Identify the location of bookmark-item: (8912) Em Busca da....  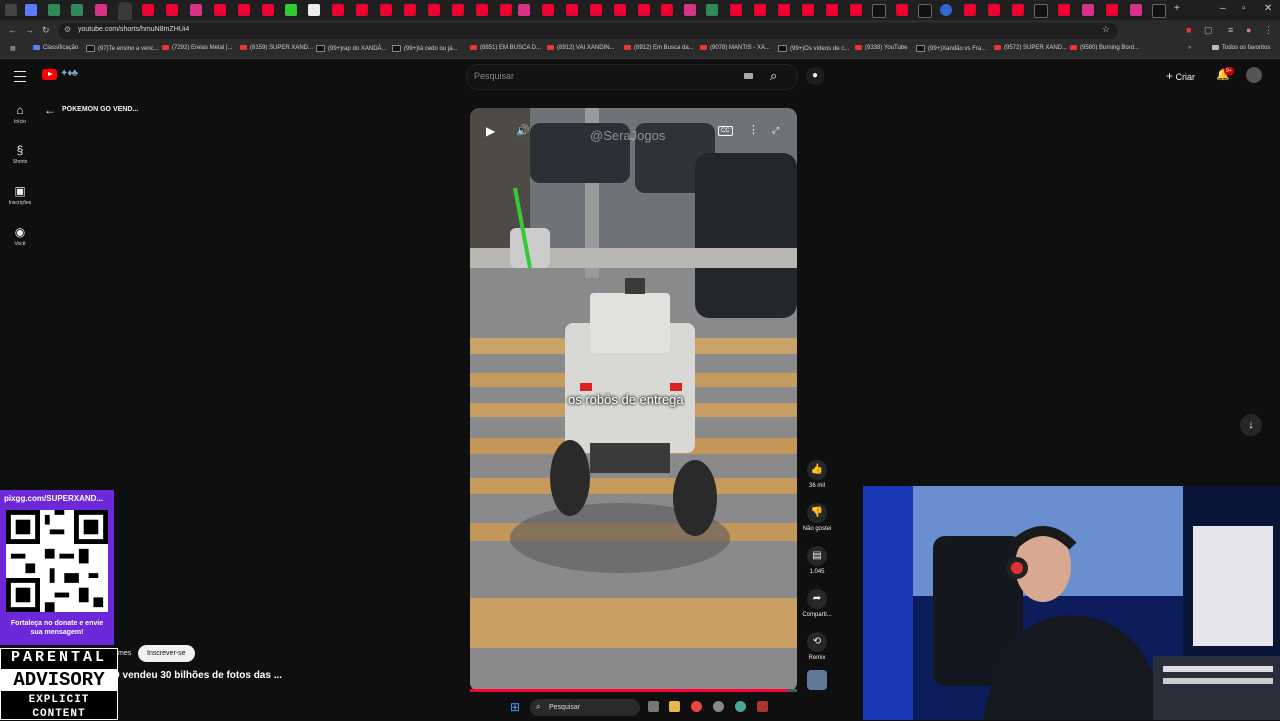
(659, 48).